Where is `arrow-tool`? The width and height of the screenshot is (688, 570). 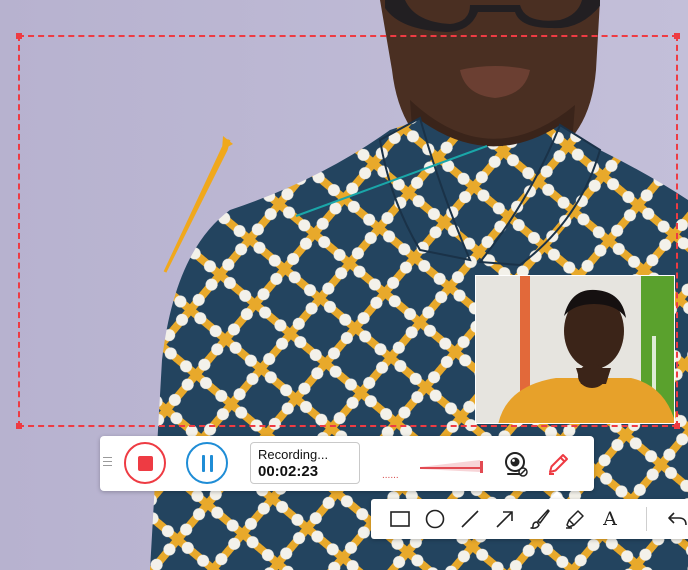 arrow-tool is located at coordinates (505, 519).